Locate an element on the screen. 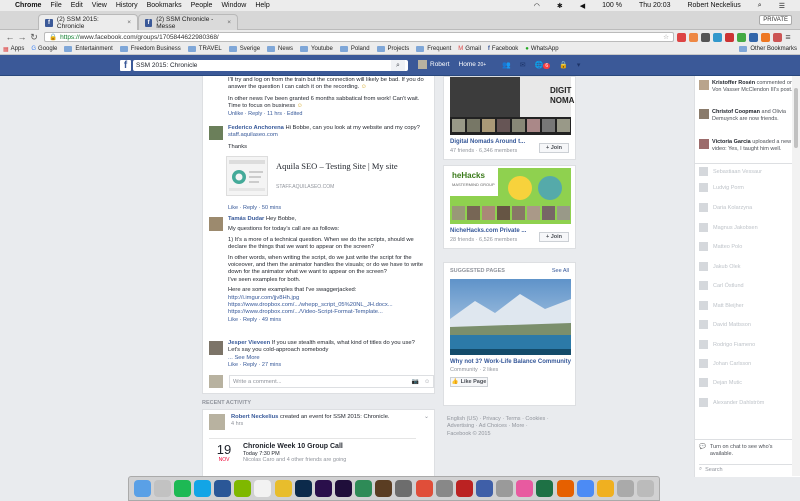  home-link: Home 20+ is located at coordinates (473, 64).